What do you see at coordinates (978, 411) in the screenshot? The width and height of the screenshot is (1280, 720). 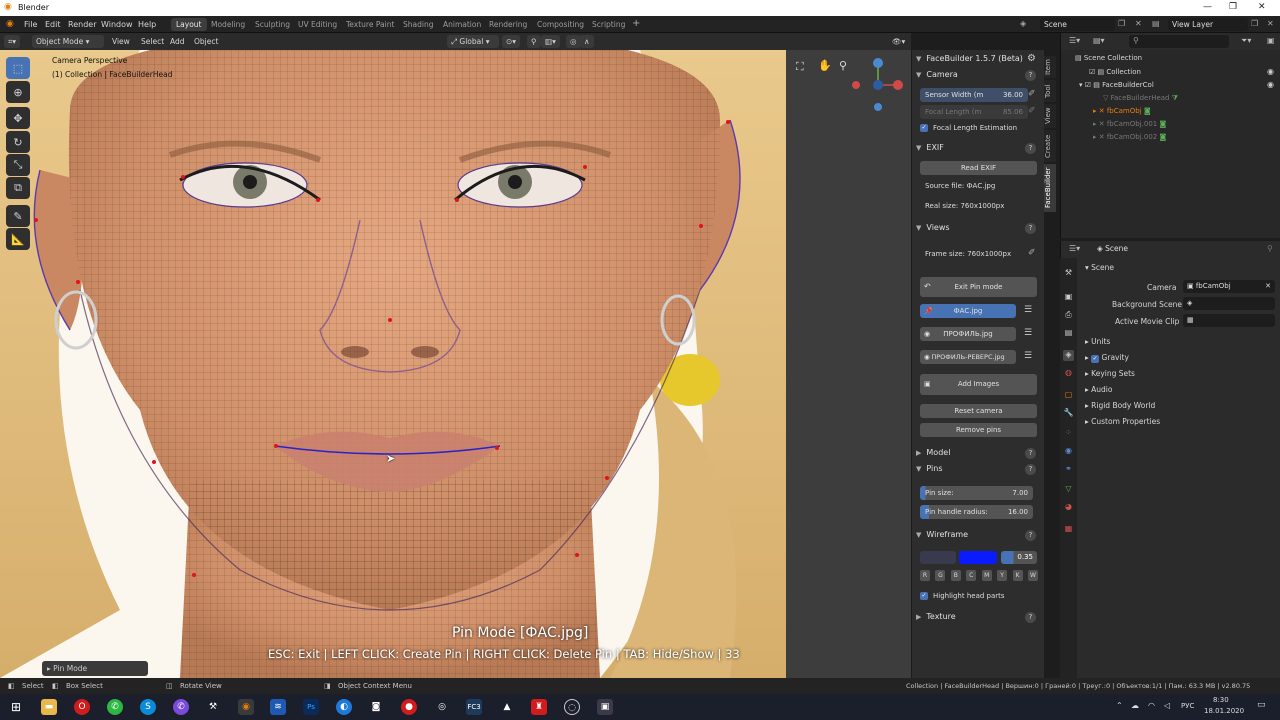 I see `reset-camera-button: Reset camera` at bounding box center [978, 411].